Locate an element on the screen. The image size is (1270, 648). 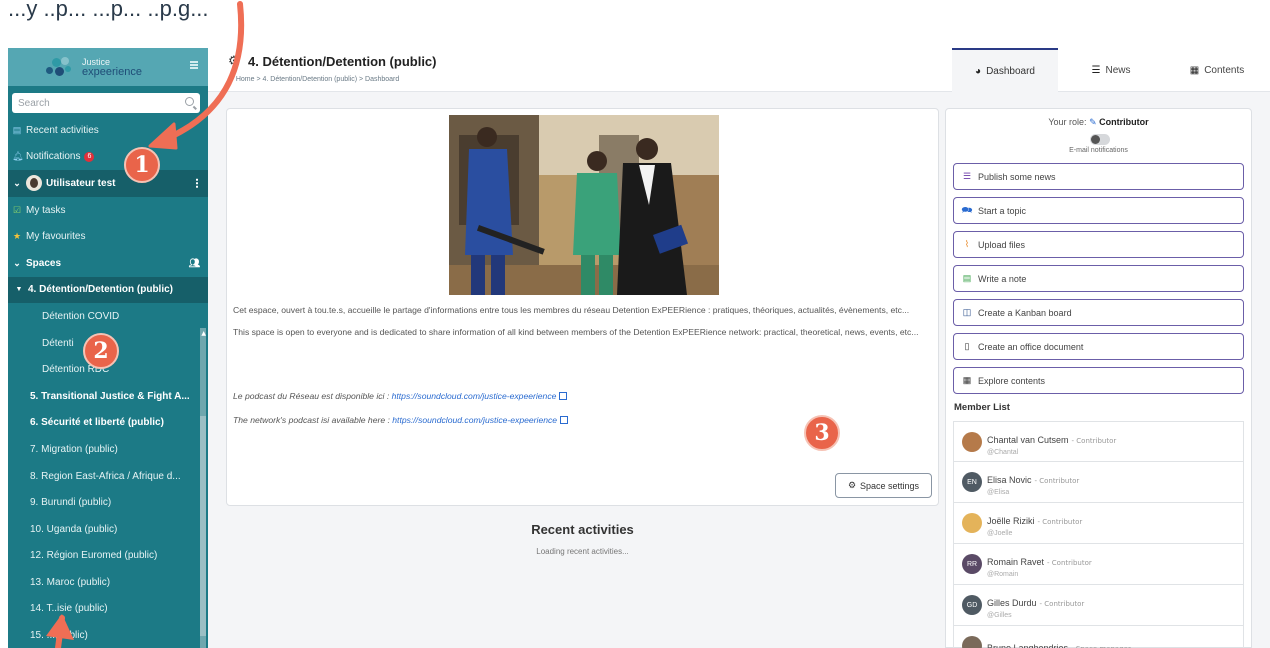
sidebar-item-my-favourites: ★ My favourites is located at coordinates (108, 236).